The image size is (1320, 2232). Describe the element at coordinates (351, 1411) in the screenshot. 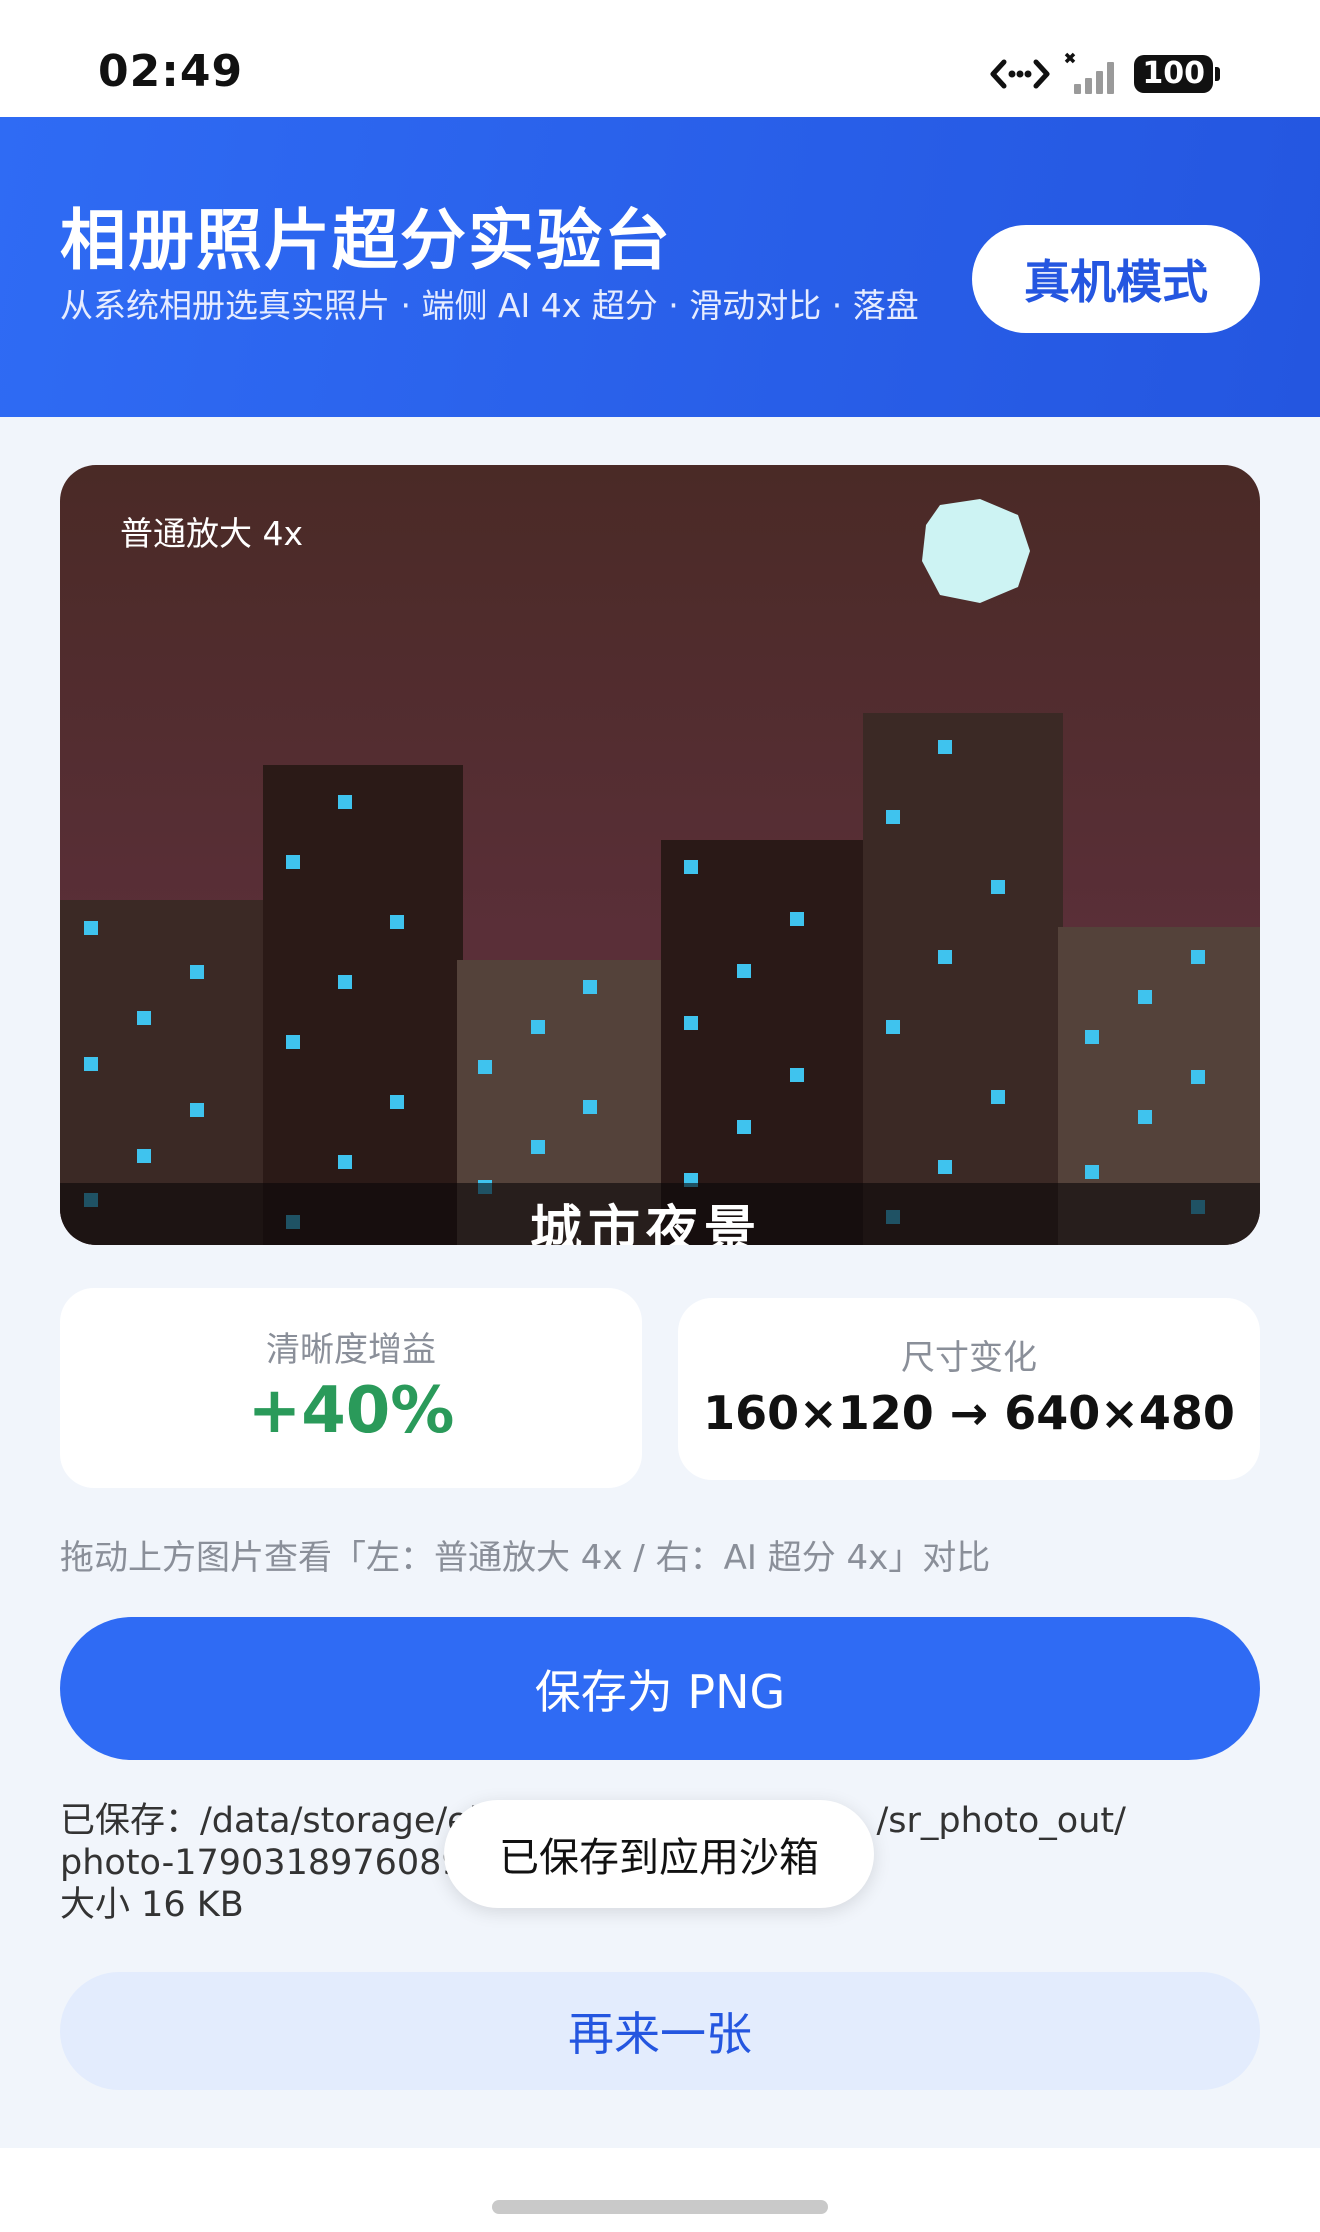

I see `clarity-gain-value: +40%` at that location.